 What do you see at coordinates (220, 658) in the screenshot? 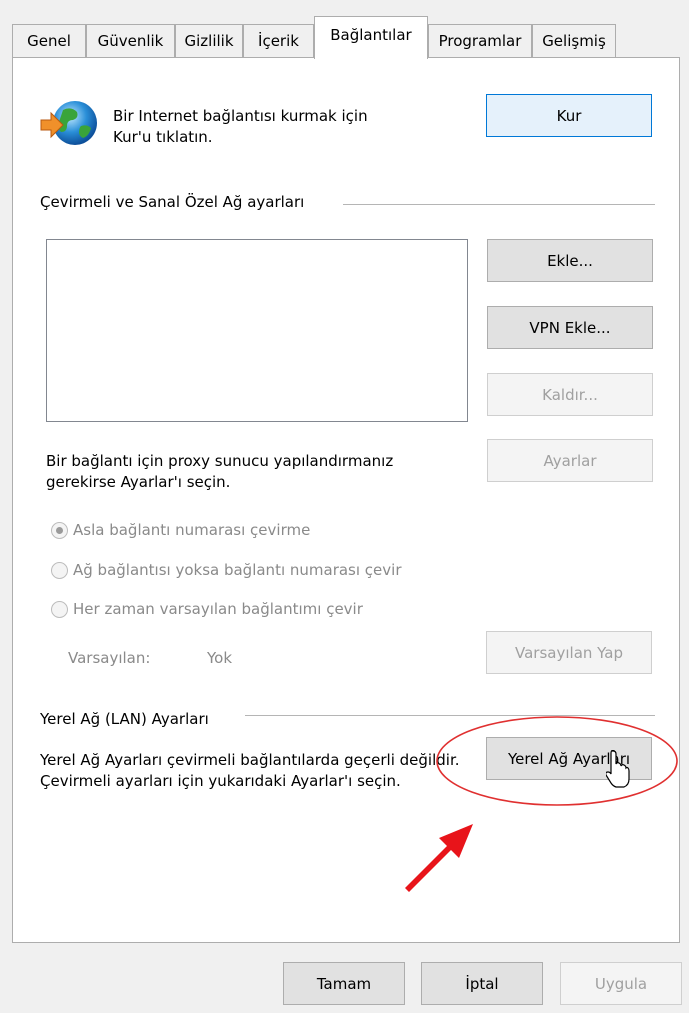
I see `default-value: Yok` at bounding box center [220, 658].